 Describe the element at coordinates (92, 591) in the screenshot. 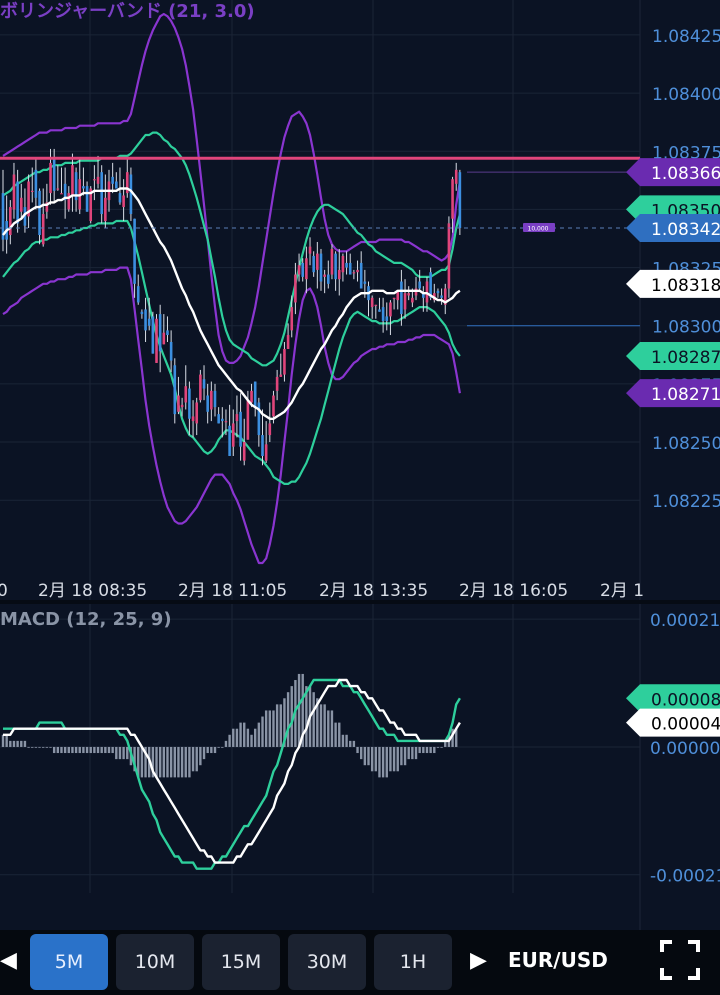

I see `time-tick-label: 2月 18 08:35` at that location.